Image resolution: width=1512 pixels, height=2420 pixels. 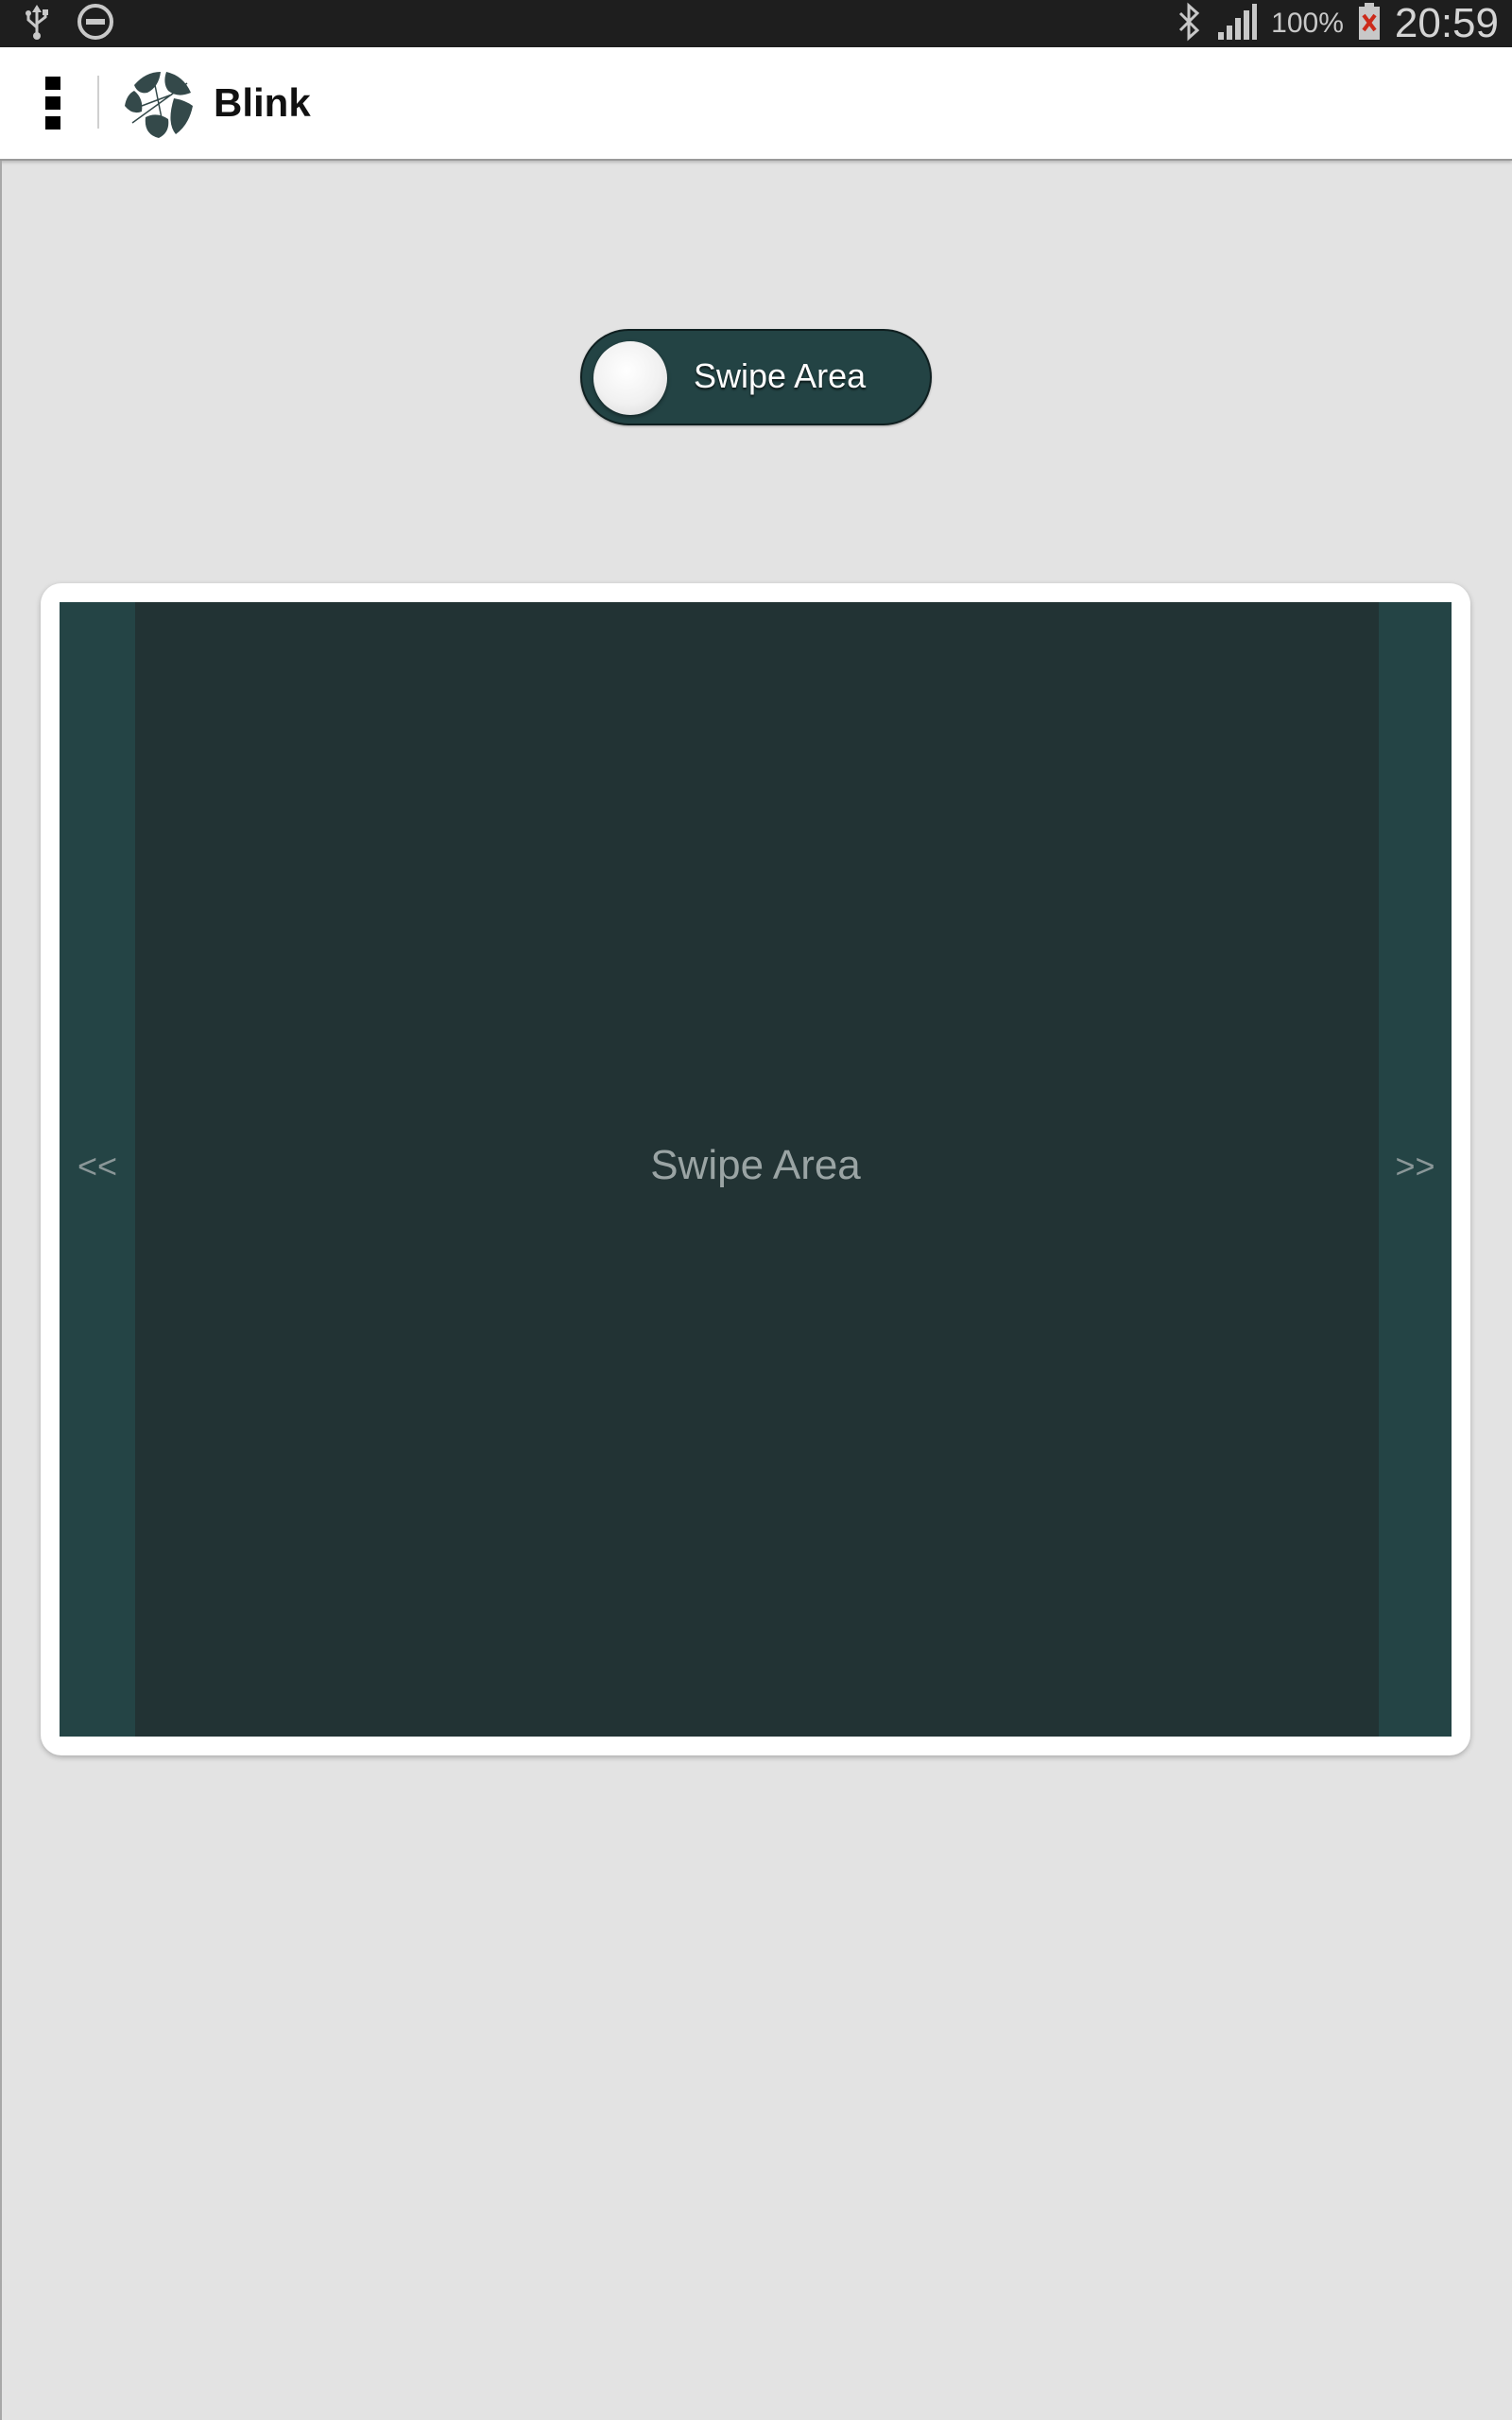 I want to click on status-bar: 100% 20:59, so click(x=756, y=24).